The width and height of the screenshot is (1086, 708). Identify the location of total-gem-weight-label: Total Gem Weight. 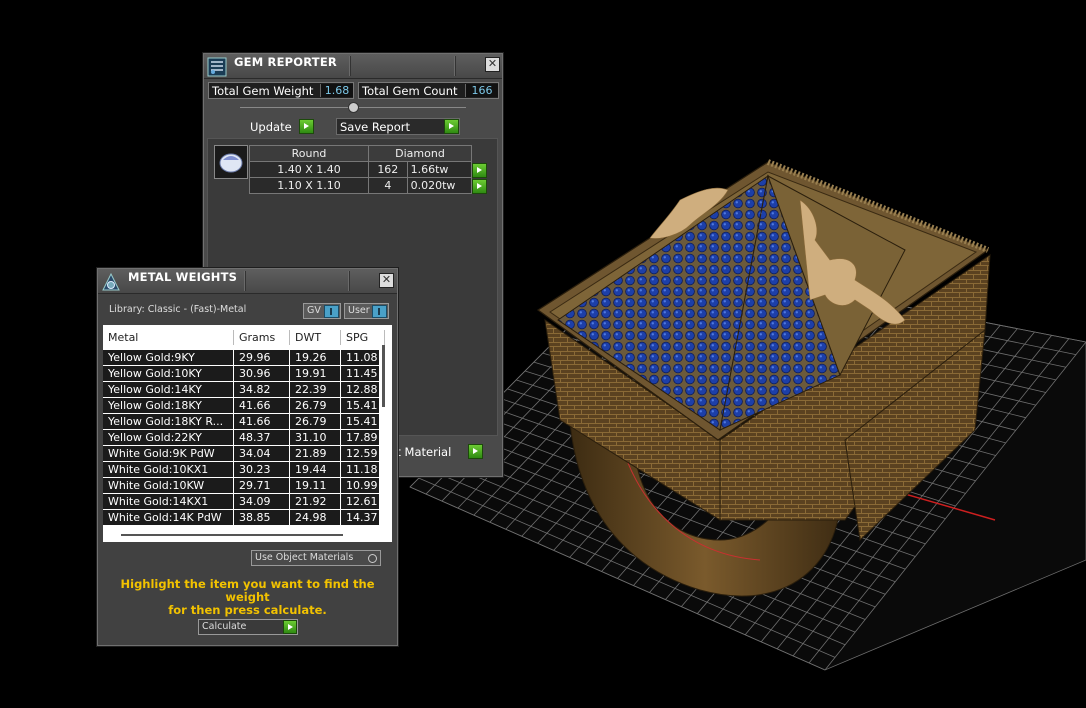
(263, 91).